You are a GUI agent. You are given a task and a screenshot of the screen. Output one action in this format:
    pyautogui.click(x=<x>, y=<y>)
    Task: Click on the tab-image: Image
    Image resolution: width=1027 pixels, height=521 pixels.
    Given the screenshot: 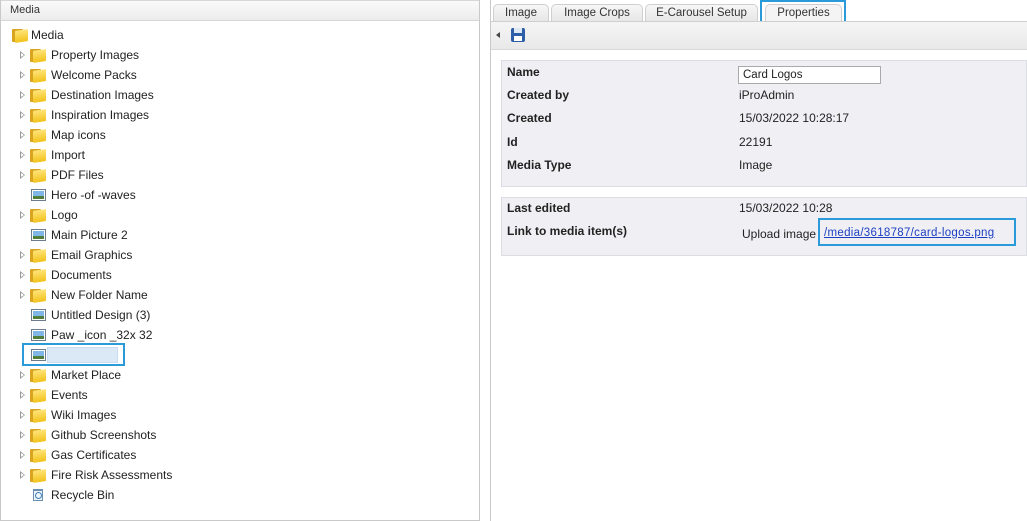 What is the action you would take?
    pyautogui.click(x=521, y=12)
    